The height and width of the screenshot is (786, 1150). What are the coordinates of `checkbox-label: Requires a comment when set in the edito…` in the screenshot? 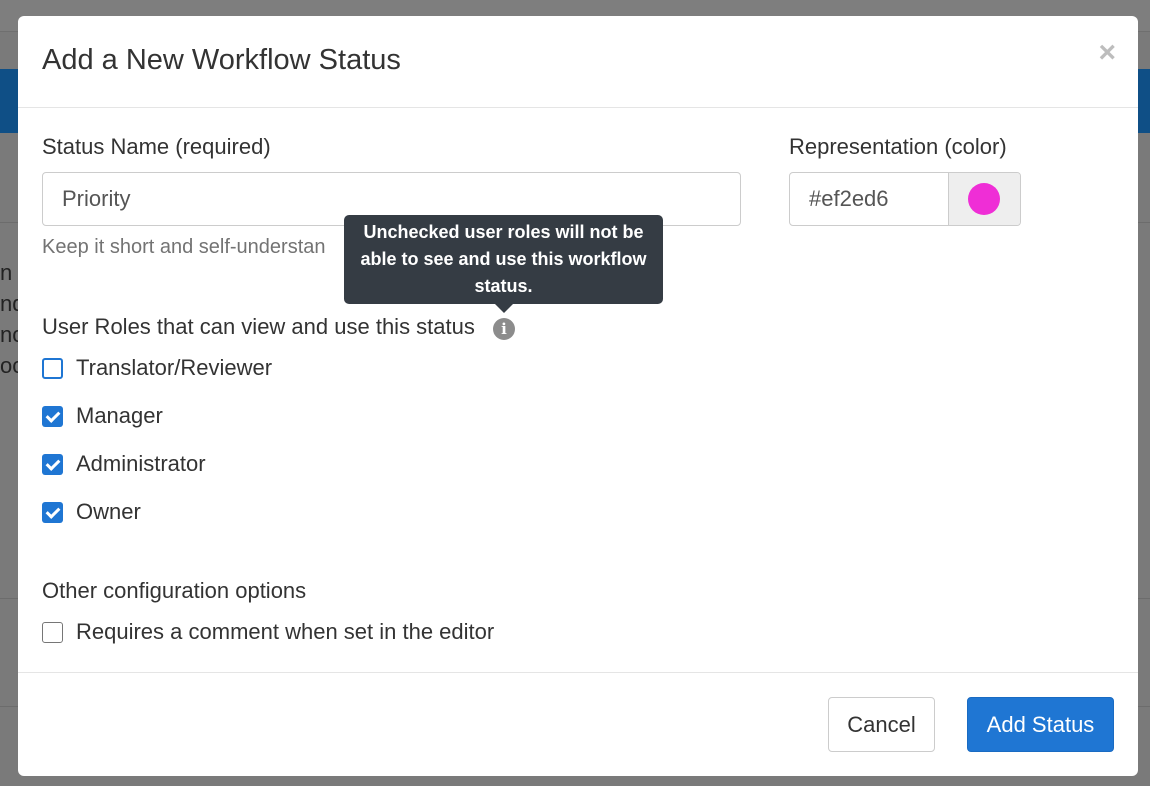 It's located at (285, 631).